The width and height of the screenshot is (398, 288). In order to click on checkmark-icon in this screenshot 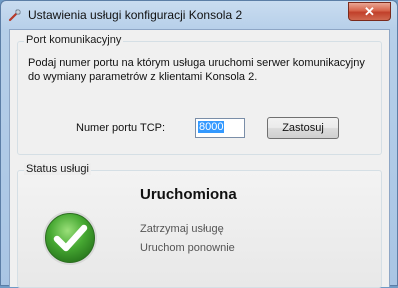, I will do `click(70, 238)`.